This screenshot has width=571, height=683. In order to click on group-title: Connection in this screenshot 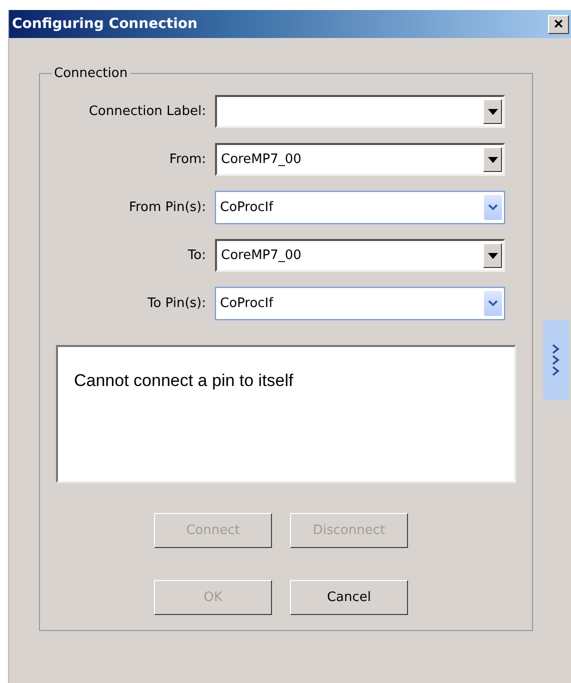, I will do `click(91, 73)`.